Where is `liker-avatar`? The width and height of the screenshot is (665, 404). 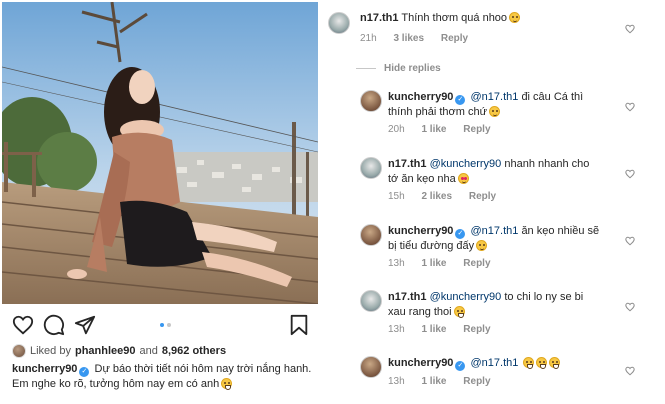 liker-avatar is located at coordinates (19, 351).